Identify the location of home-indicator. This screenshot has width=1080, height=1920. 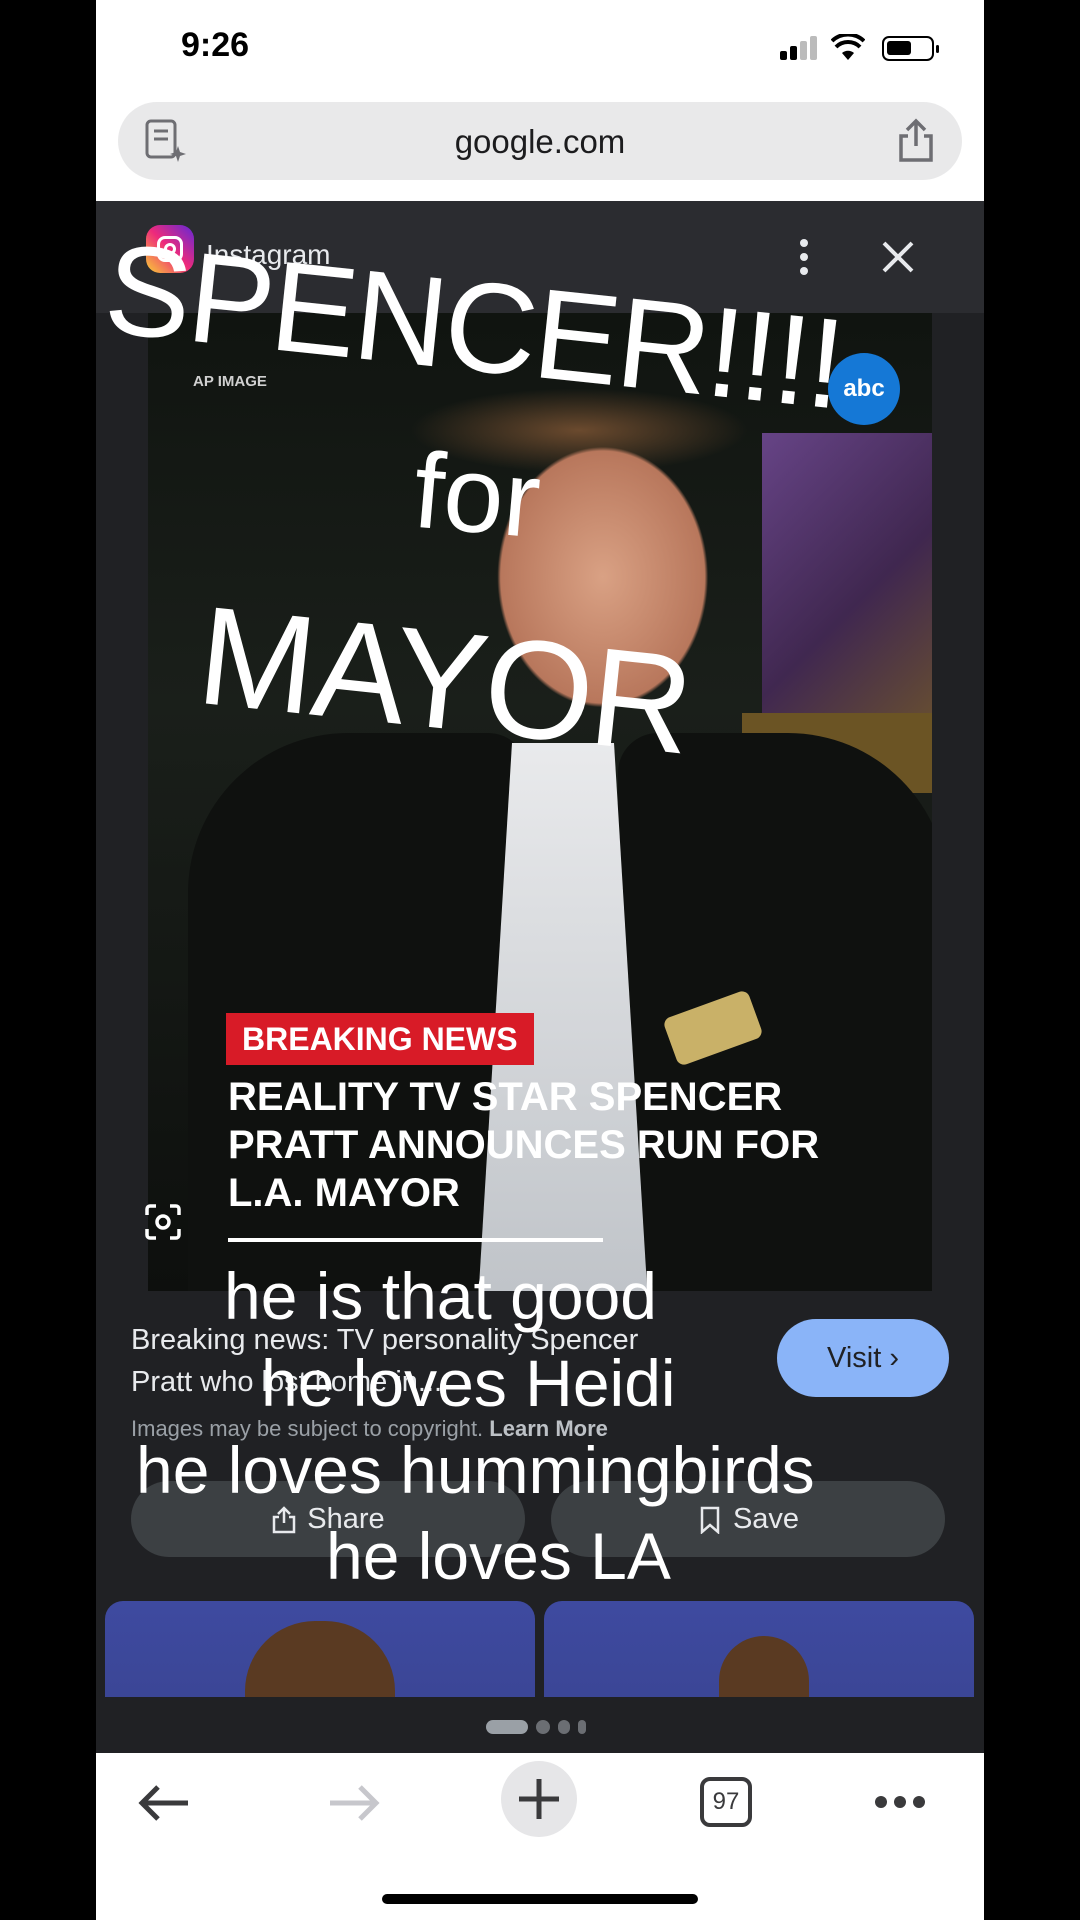
(540, 1899).